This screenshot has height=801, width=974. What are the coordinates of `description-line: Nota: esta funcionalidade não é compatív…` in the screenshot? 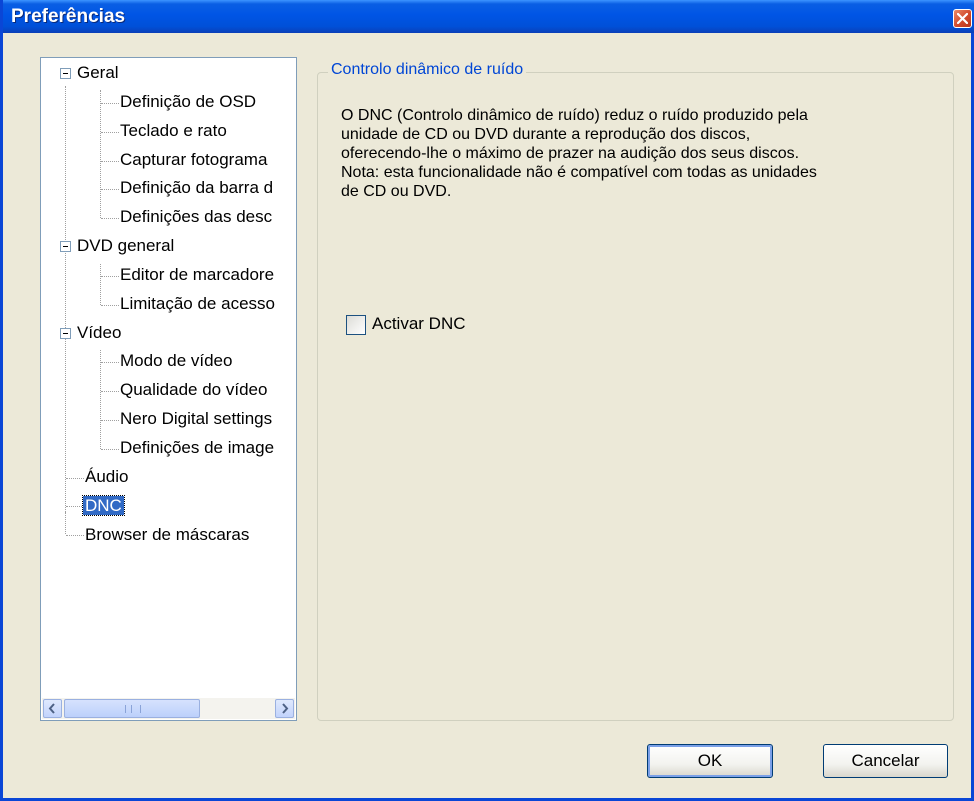 It's located at (579, 172).